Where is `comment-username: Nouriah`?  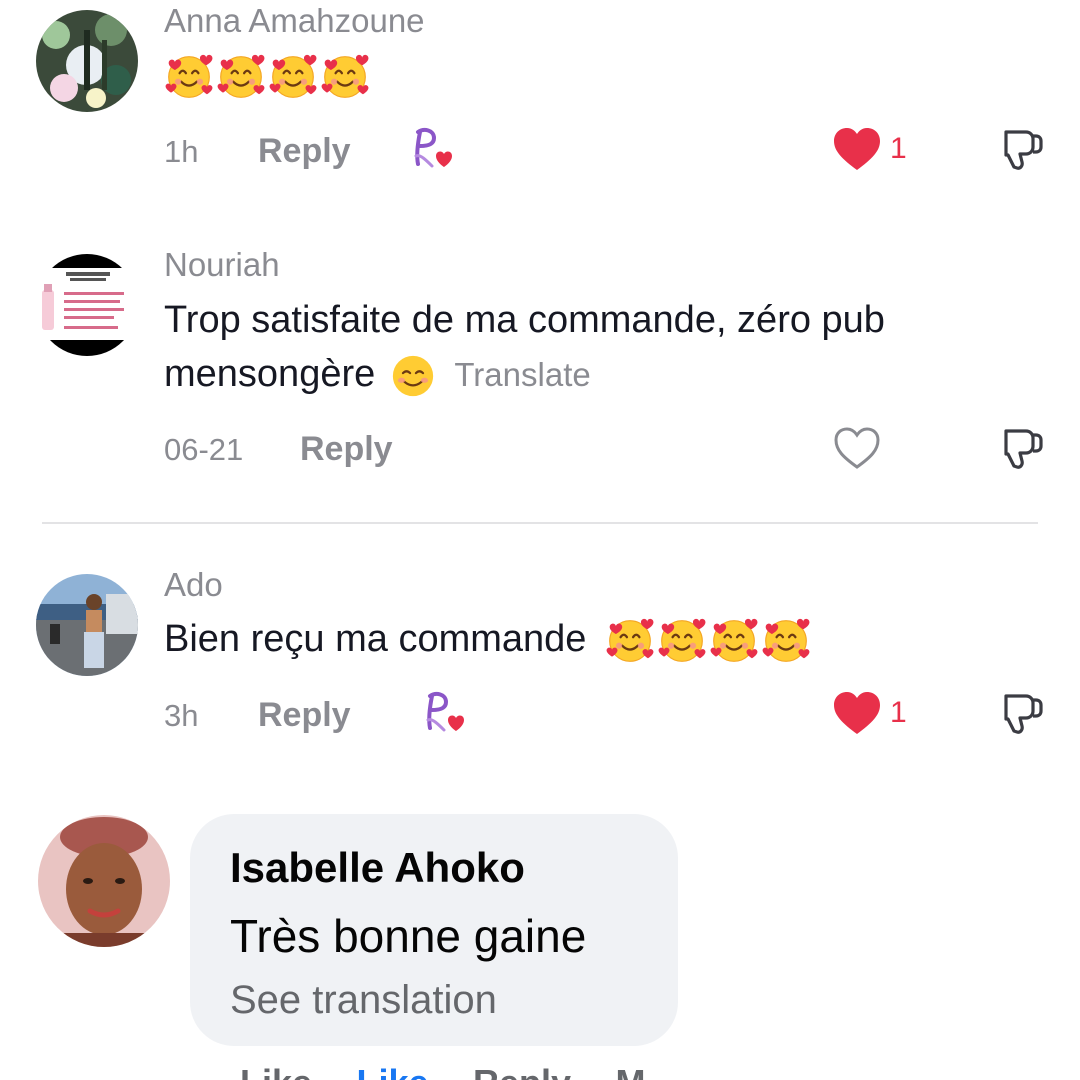 comment-username: Nouriah is located at coordinates (222, 265).